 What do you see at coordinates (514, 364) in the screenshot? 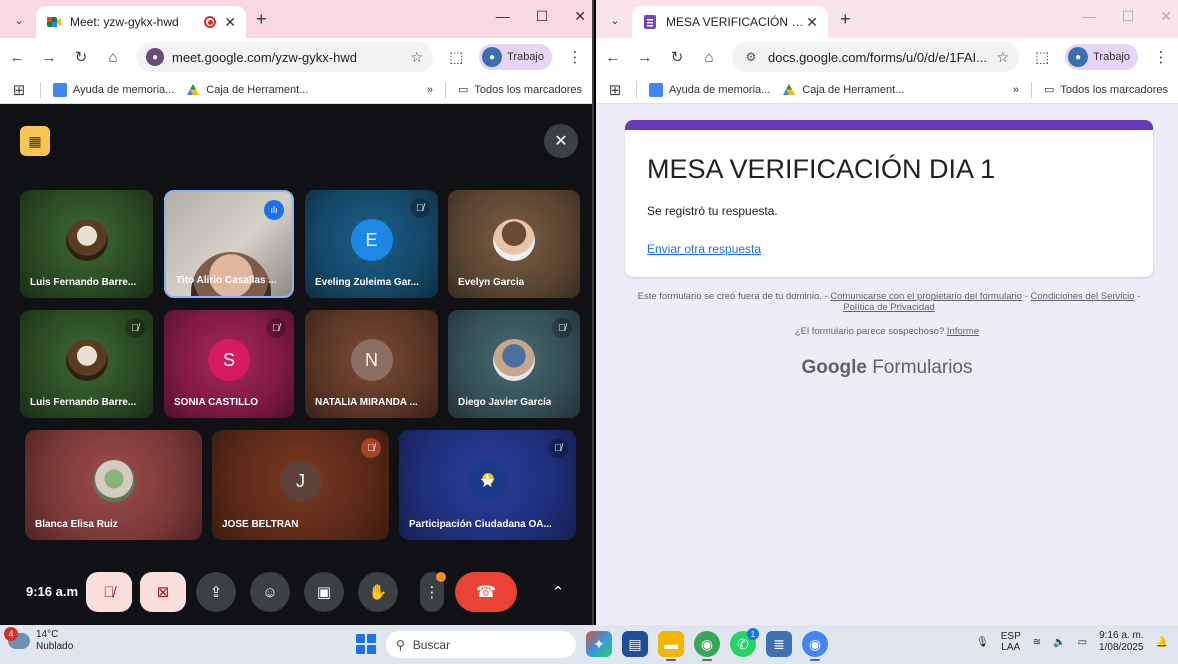
I see `participant-tile: 🎙̸ Diego Javier García` at bounding box center [514, 364].